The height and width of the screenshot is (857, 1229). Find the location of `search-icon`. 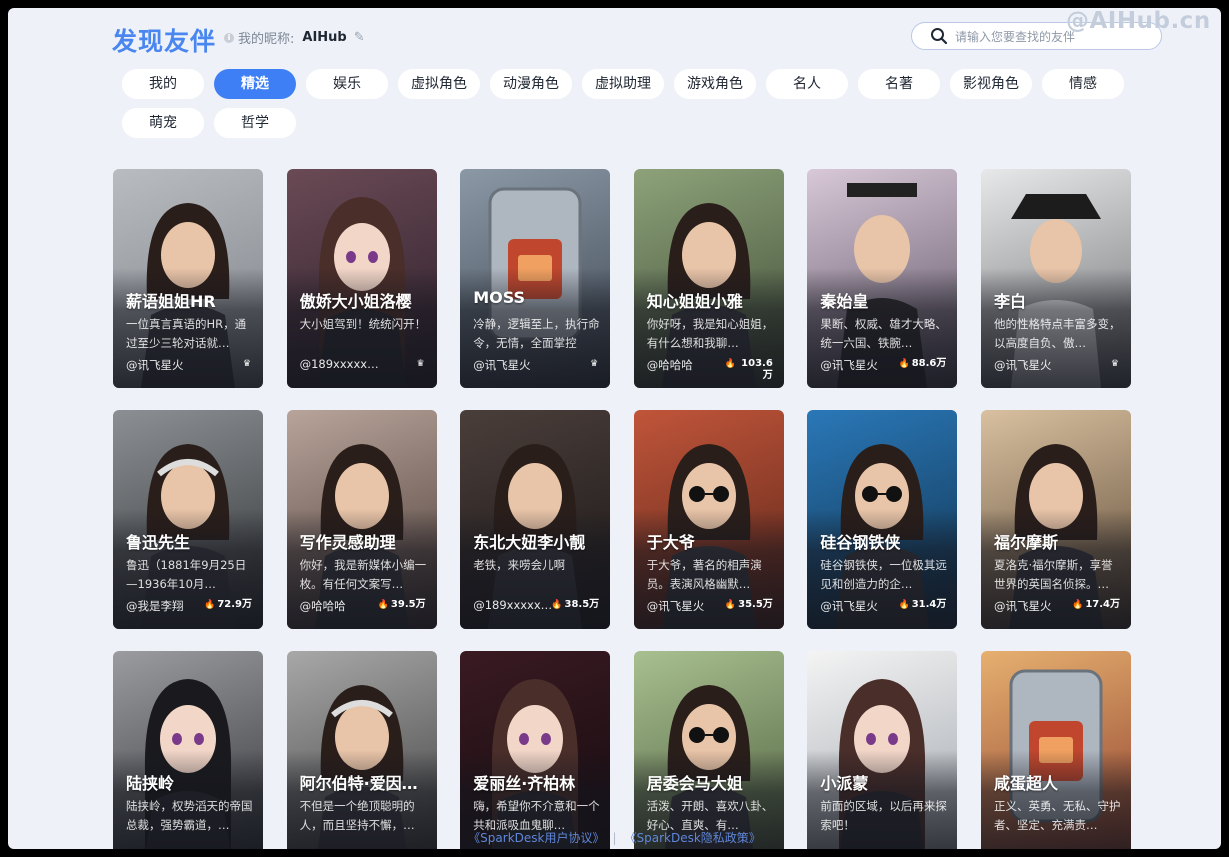

search-icon is located at coordinates (939, 36).